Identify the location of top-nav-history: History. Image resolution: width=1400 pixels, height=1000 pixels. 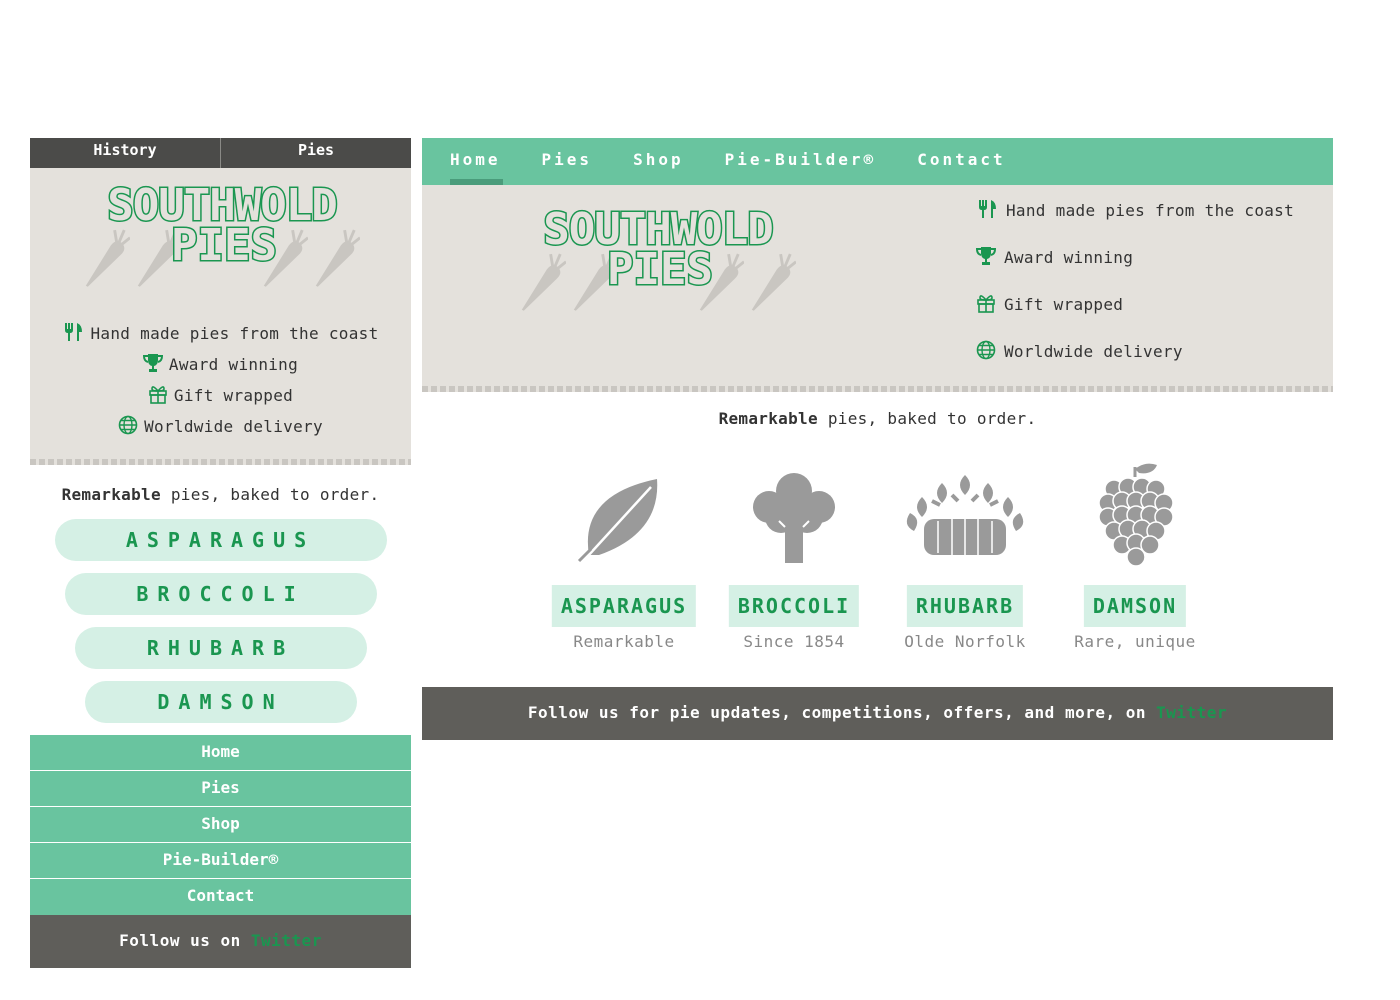
(125, 153).